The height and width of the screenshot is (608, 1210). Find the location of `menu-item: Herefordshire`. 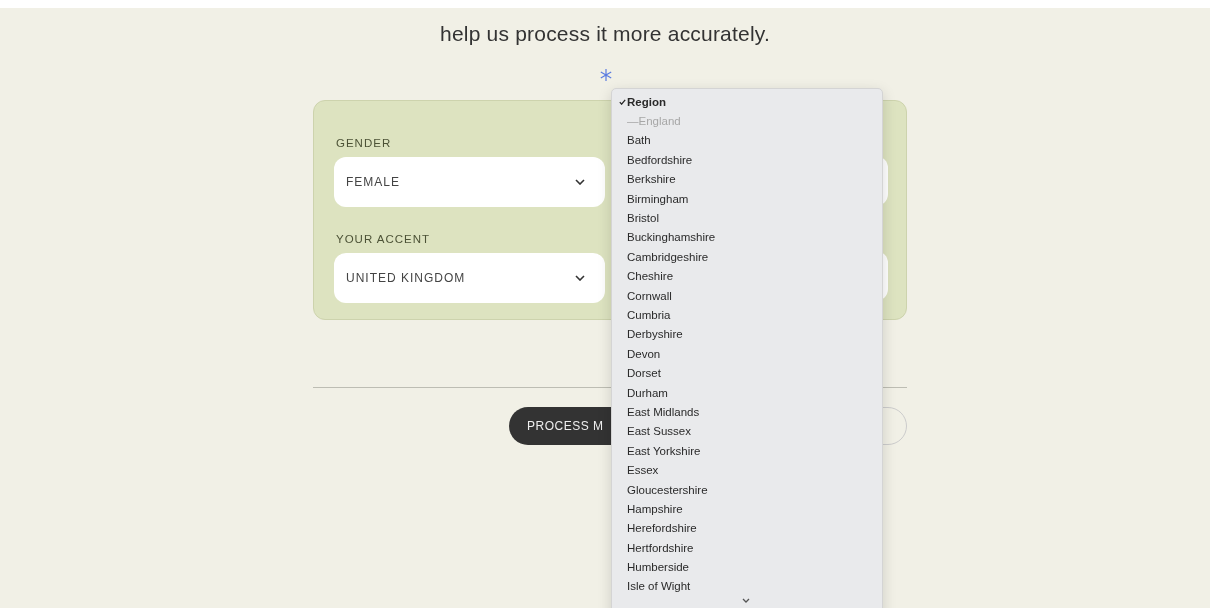

menu-item: Herefordshire is located at coordinates (747, 528).